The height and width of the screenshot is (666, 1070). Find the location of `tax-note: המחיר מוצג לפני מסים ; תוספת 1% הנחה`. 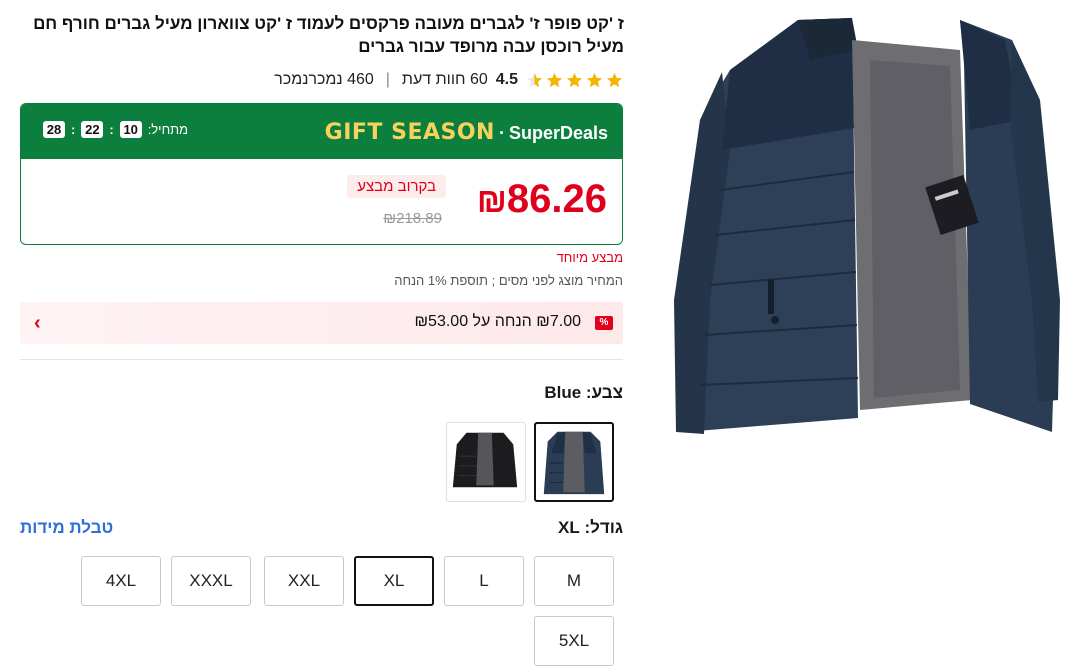

tax-note: המחיר מוצג לפני מסים ; תוספת 1% הנחה is located at coordinates (508, 280).